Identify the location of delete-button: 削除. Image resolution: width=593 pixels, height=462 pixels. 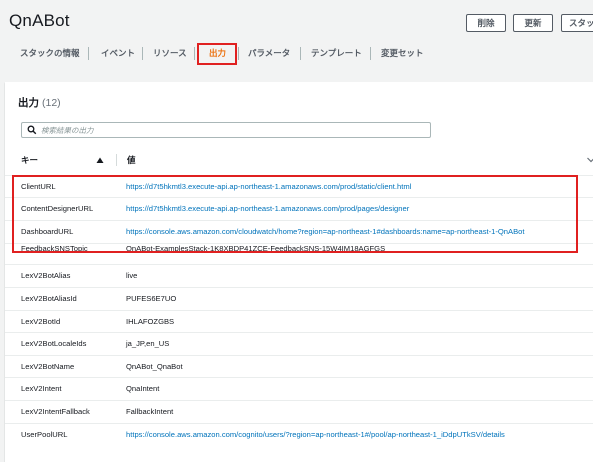
(486, 23).